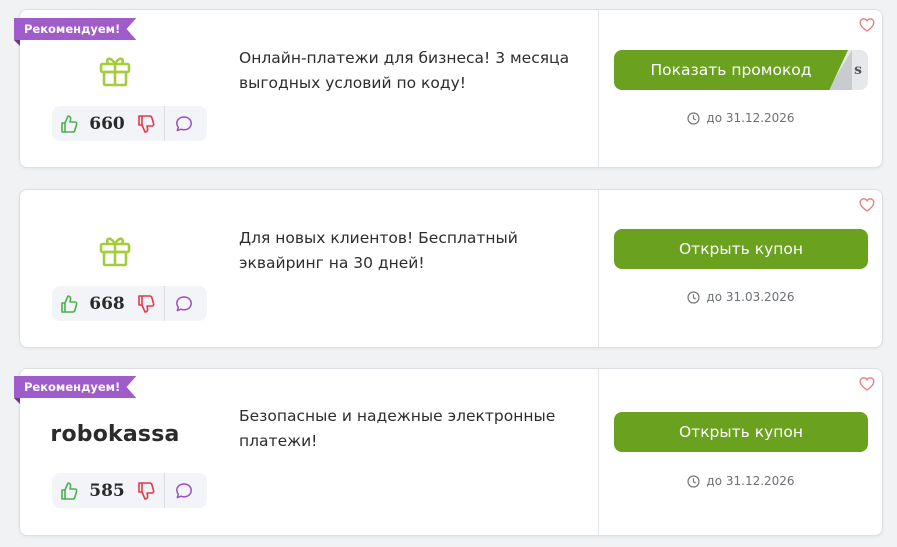  Describe the element at coordinates (107, 303) in the screenshot. I see `vote-count: 668` at that location.